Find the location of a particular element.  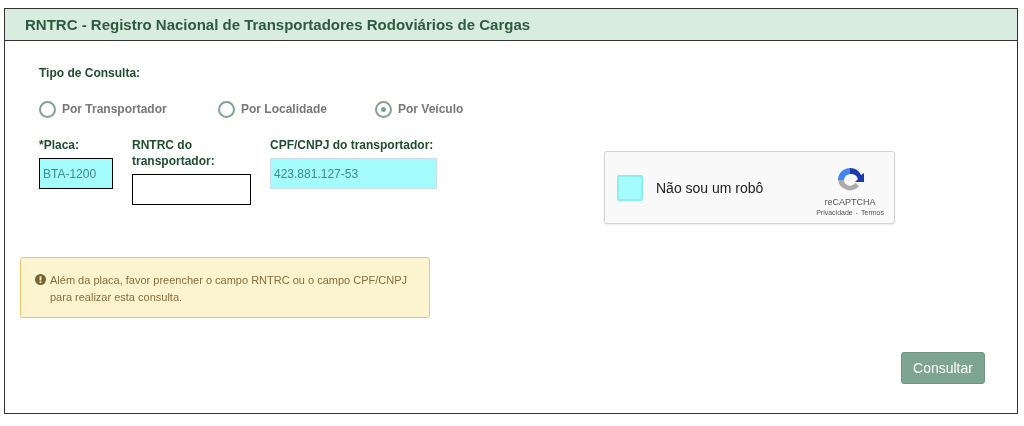

radio-option: Por Transportador is located at coordinates (128, 109).